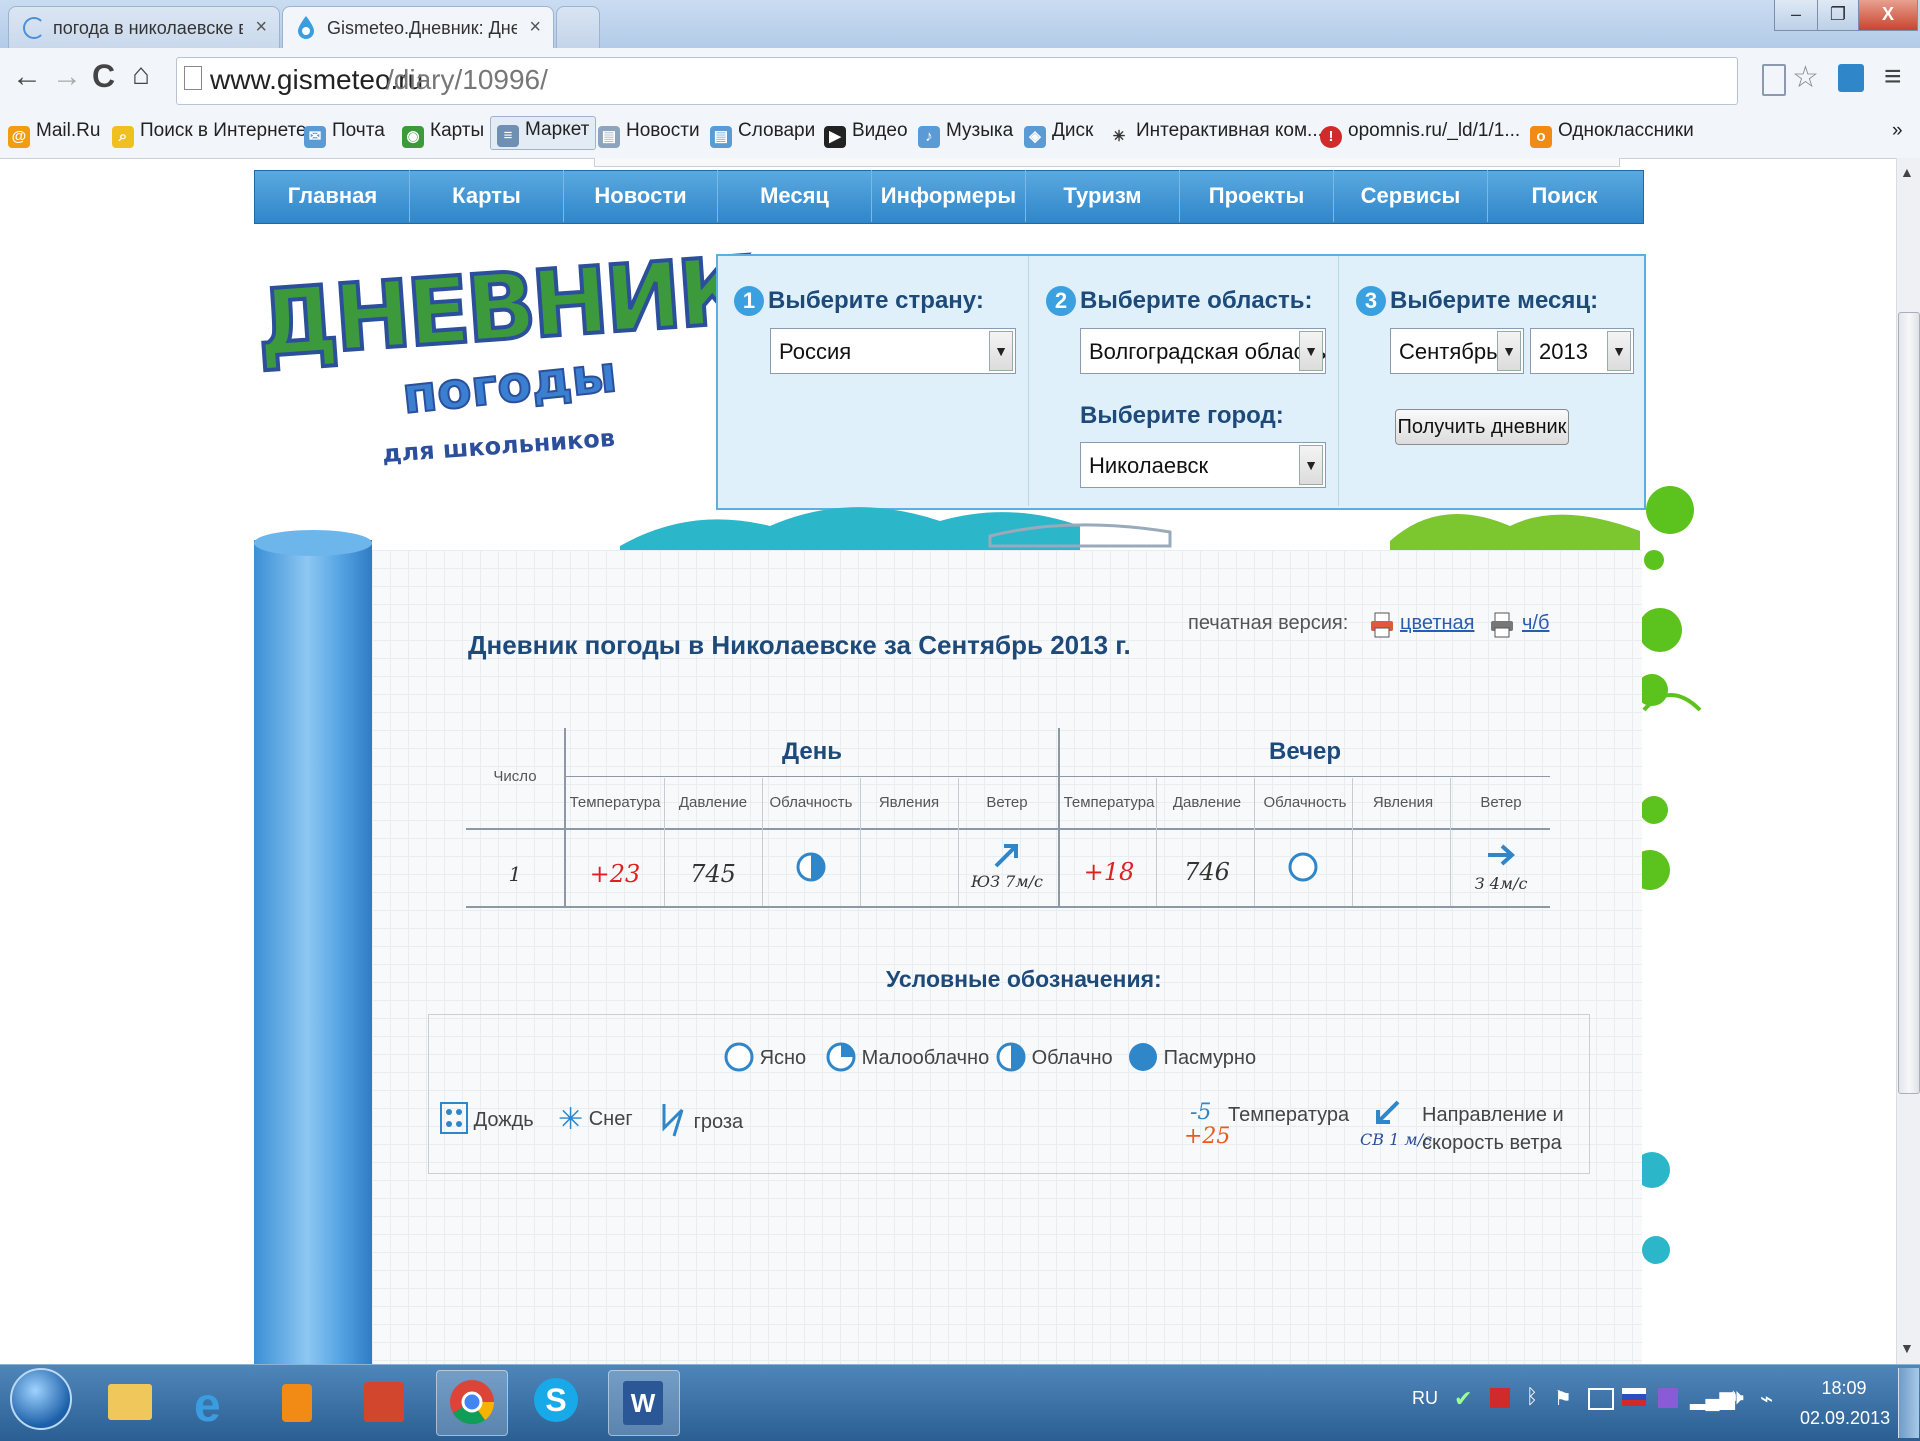 Image resolution: width=1920 pixels, height=1441 pixels. I want to click on month-select: Сентябрь ▼, so click(1457, 351).